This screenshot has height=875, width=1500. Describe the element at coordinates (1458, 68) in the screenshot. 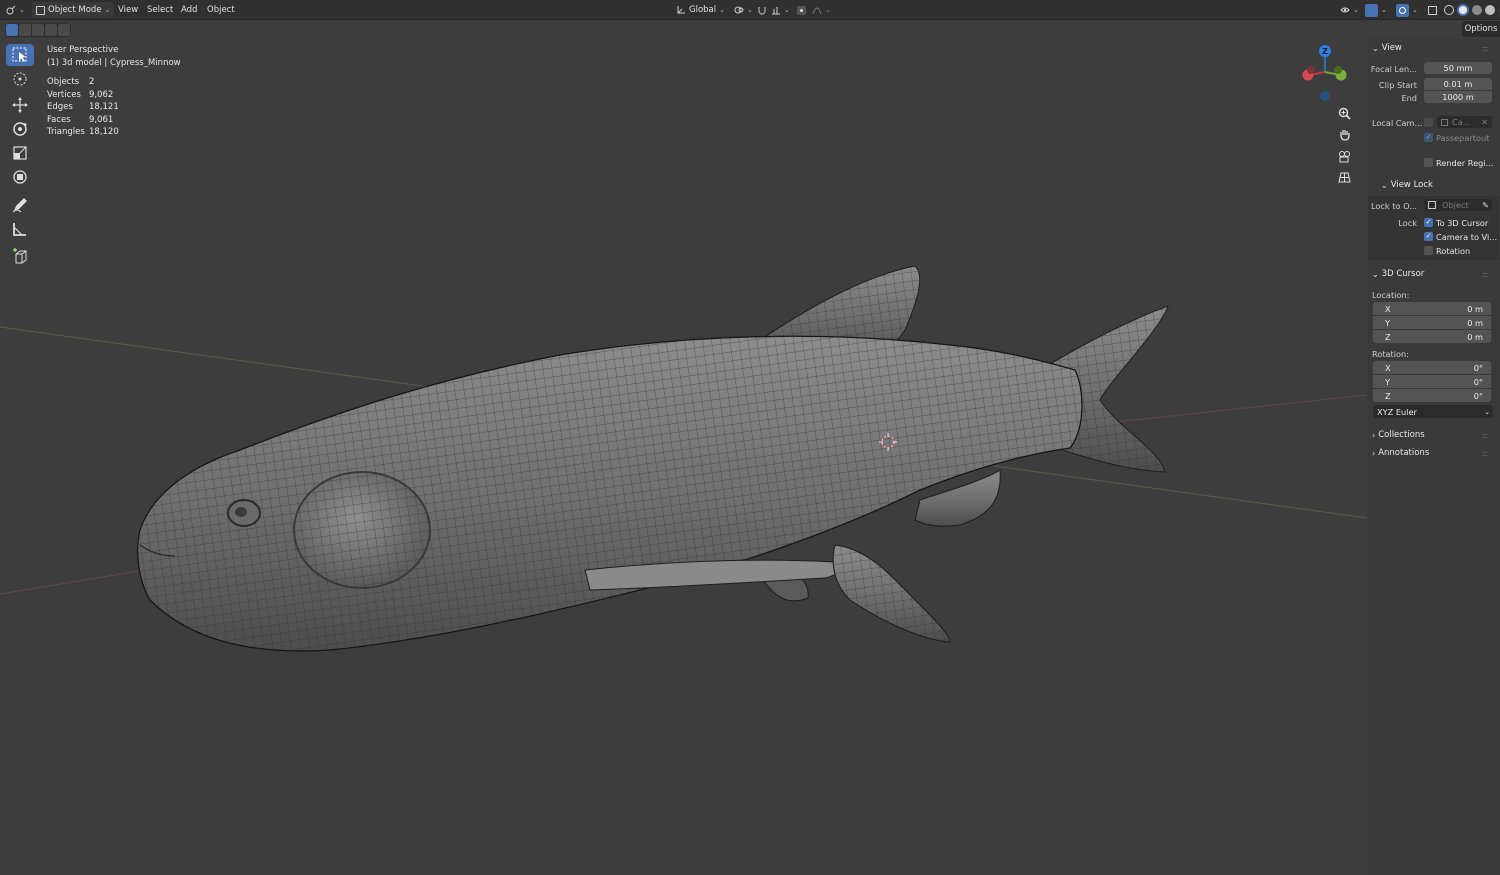

I see `focal-length-field: 50 mm` at that location.